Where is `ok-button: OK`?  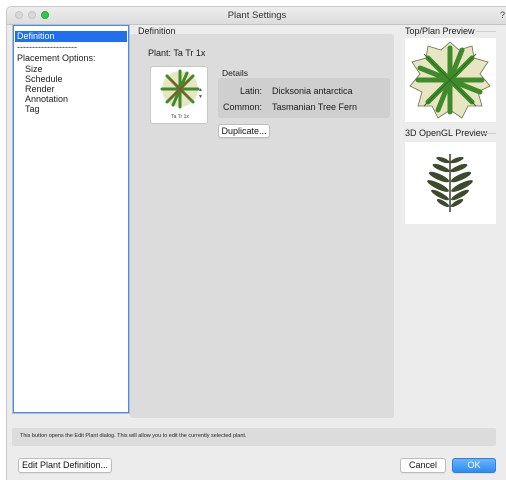
ok-button: OK is located at coordinates (474, 465).